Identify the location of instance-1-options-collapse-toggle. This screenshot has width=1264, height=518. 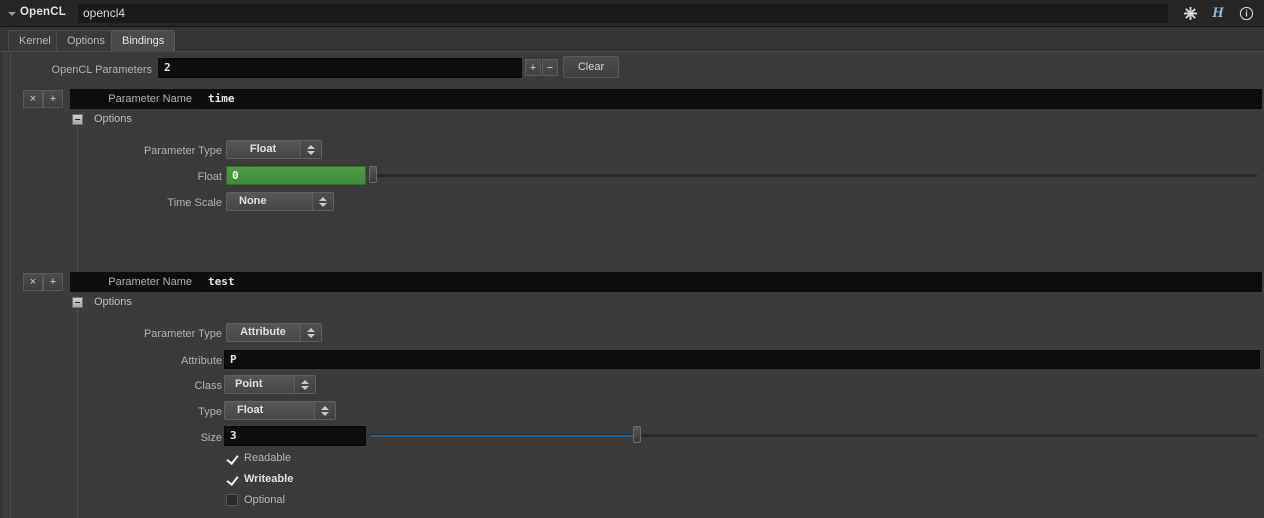
(77, 119).